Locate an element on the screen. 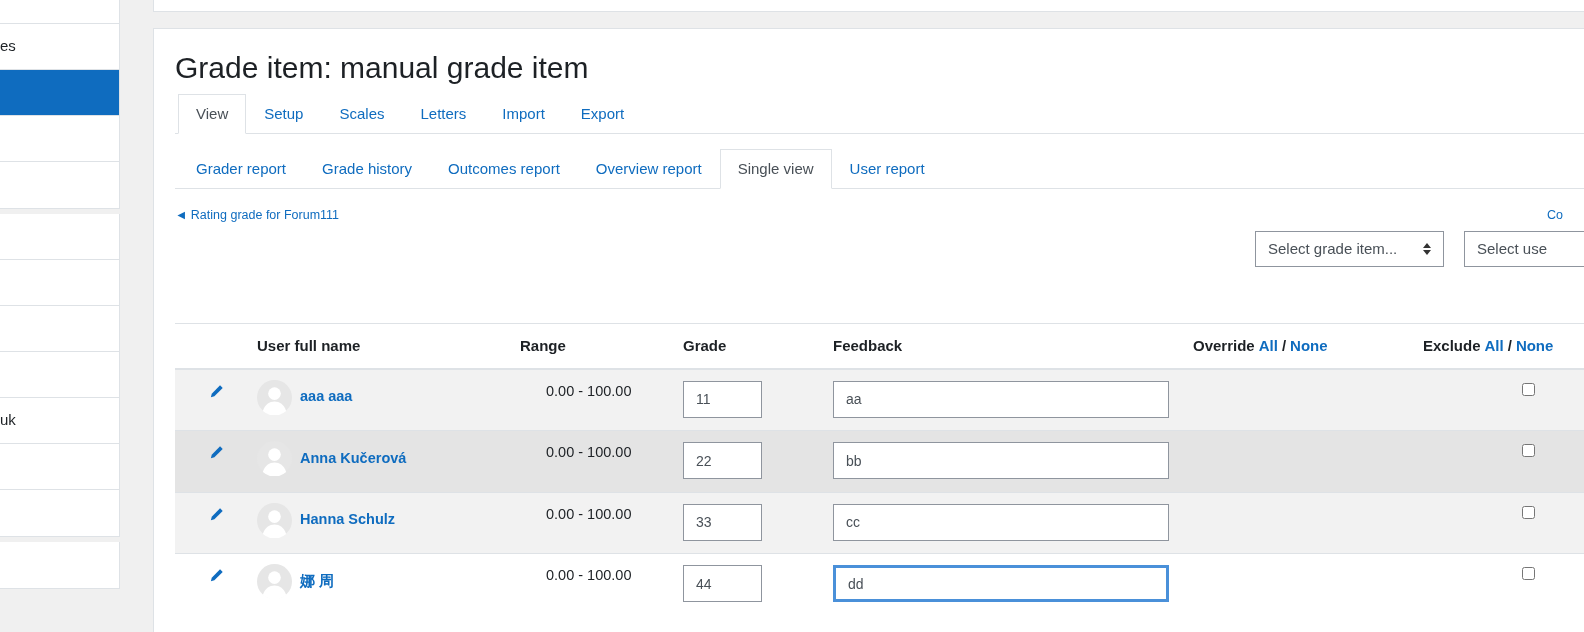  nav-tab: Import is located at coordinates (523, 114).